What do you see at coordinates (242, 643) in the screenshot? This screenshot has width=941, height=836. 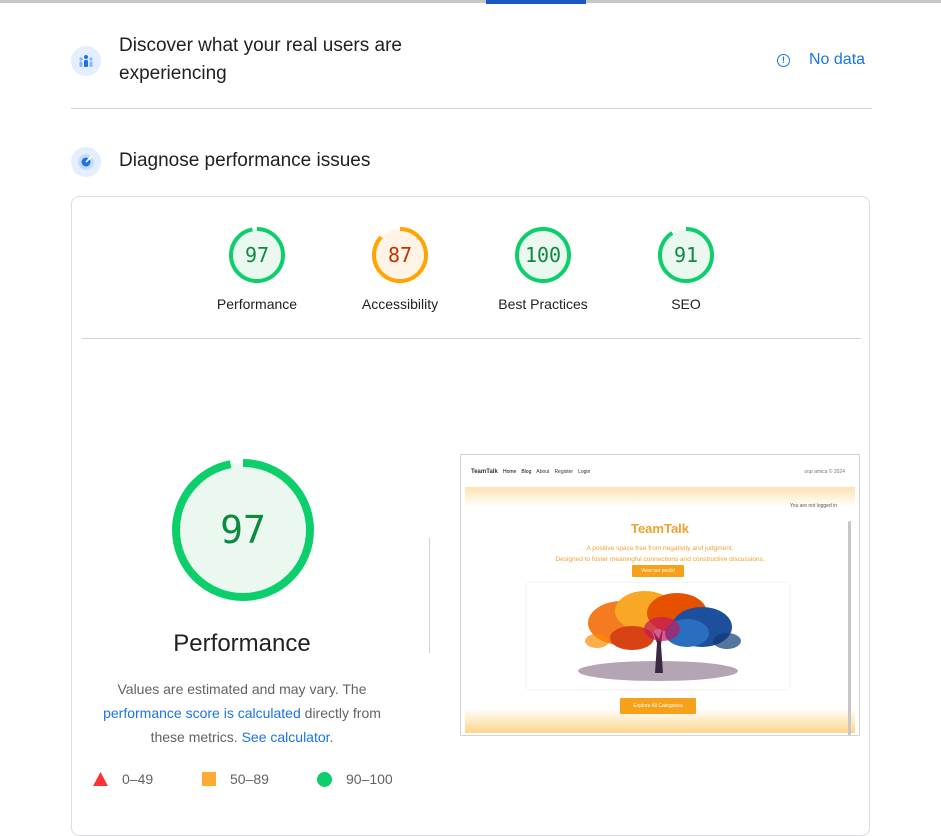 I see `performance-title: Performance` at bounding box center [242, 643].